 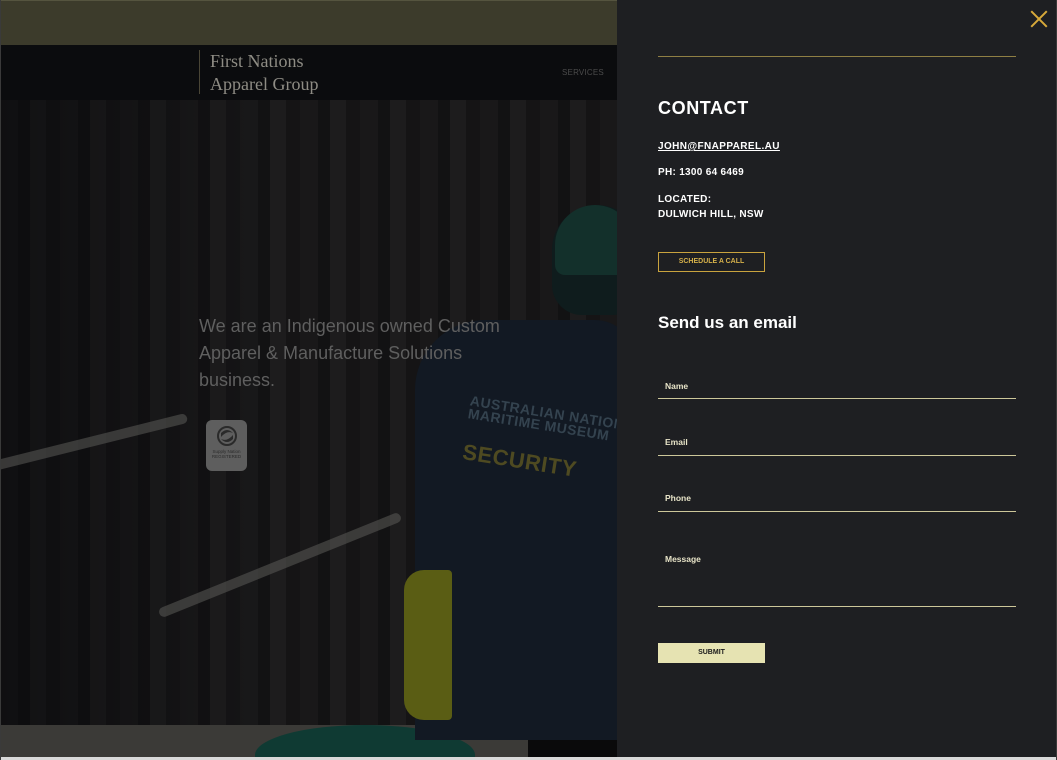 I want to click on phone-field: Phone, so click(x=837, y=497).